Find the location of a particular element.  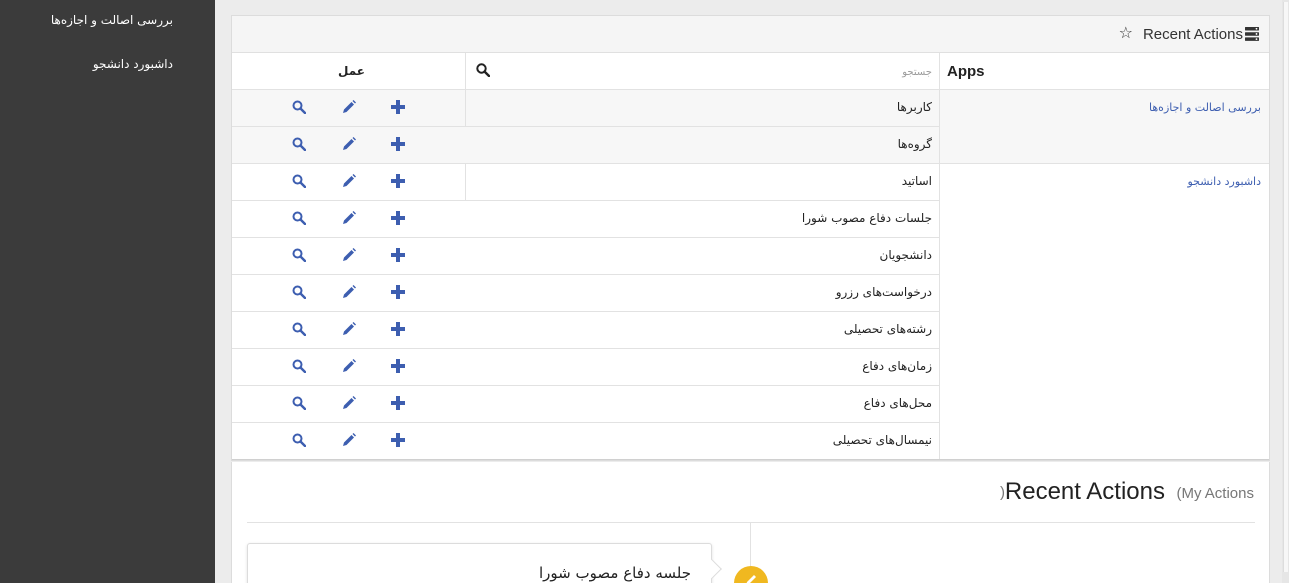

star-icon: ☆ is located at coordinates (1126, 32).